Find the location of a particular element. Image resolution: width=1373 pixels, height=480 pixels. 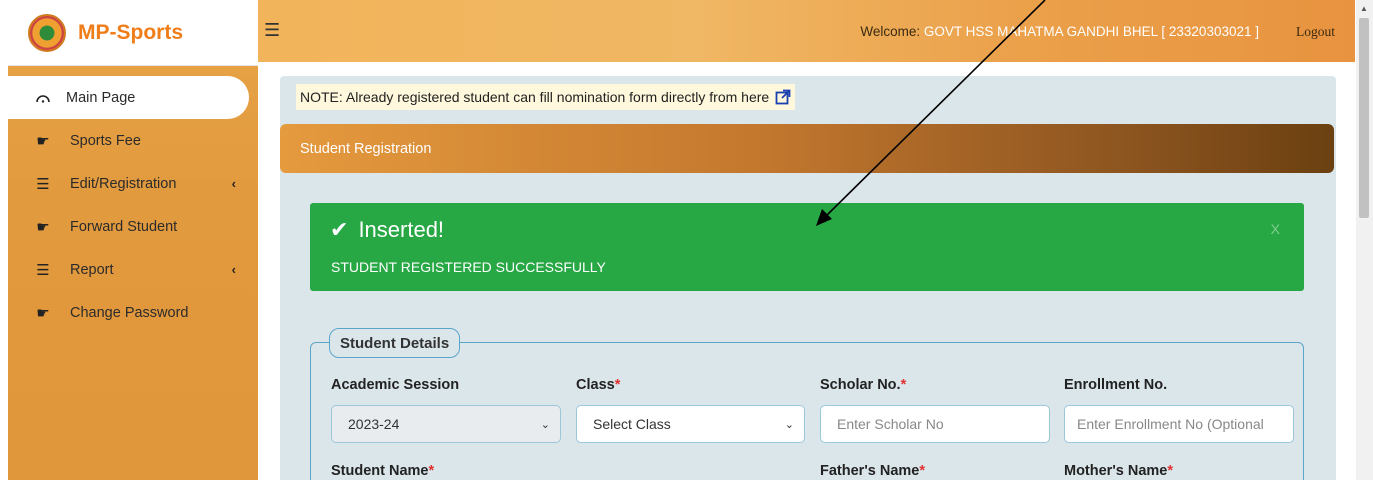

sidebar-item-change-password: ☛ Change Password is located at coordinates (133, 312).